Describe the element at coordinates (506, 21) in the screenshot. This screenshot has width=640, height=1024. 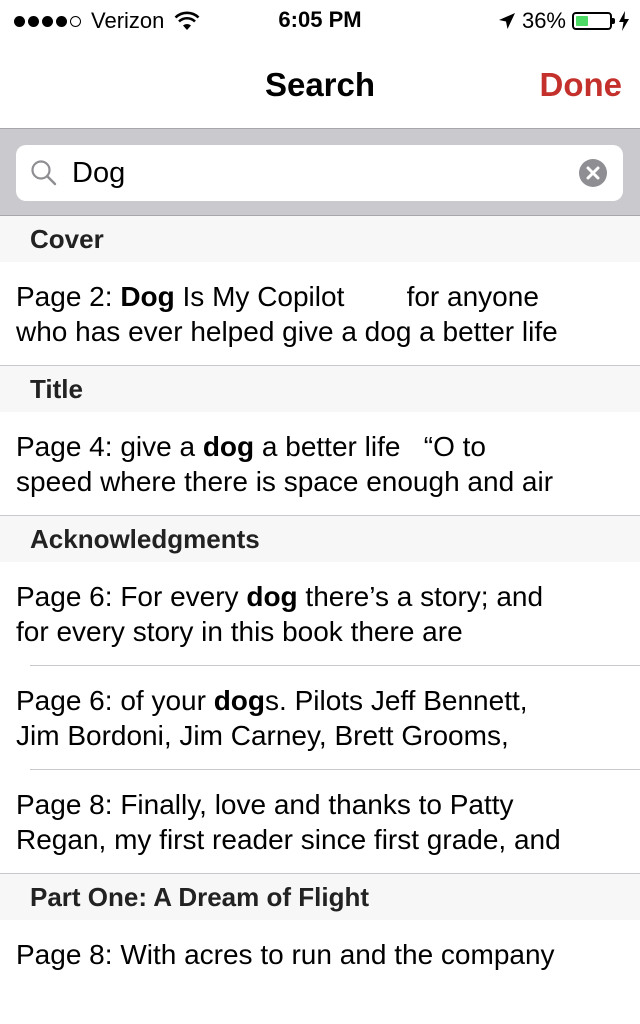
I see `location-arrow-icon` at that location.